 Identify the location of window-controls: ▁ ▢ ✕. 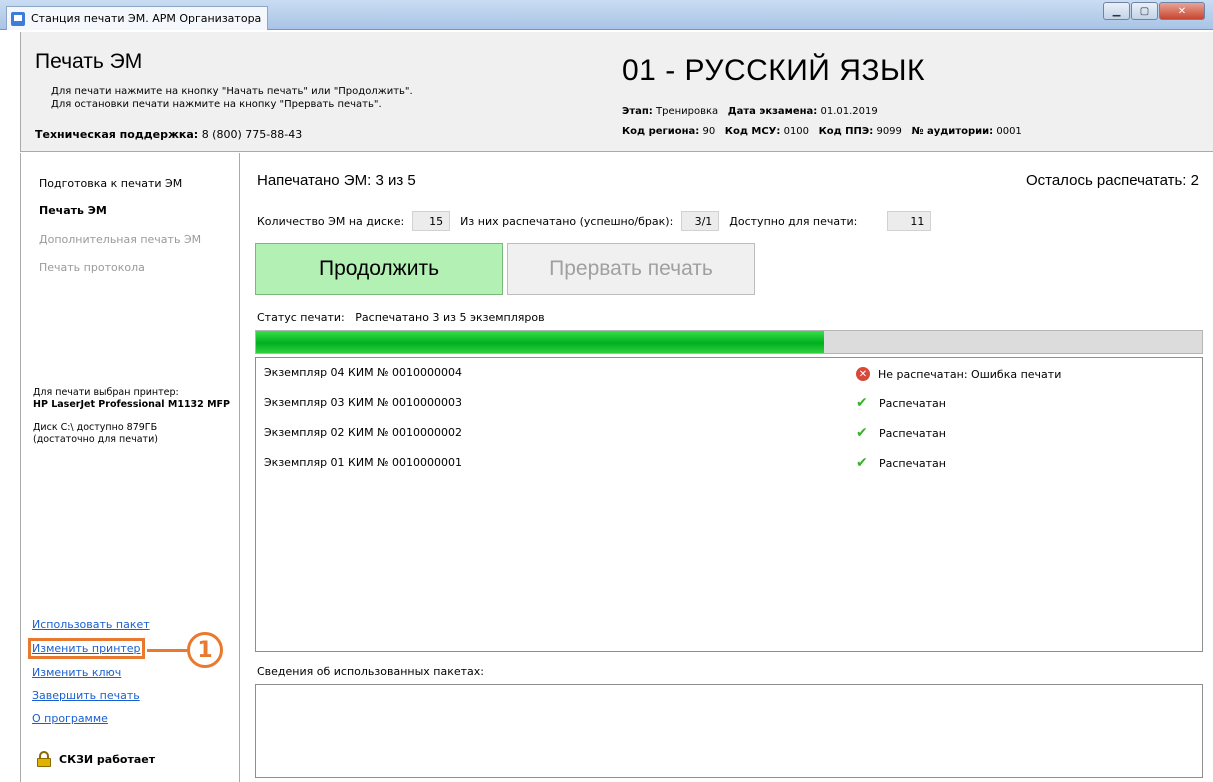
(1153, 11).